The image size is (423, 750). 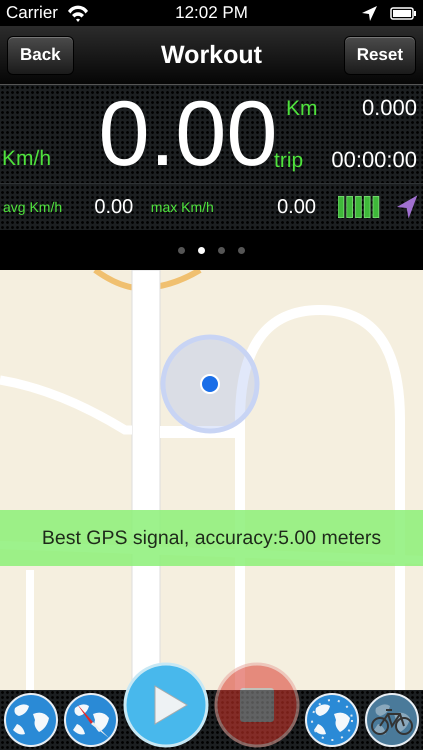 I want to click on globe-button, so click(x=31, y=720).